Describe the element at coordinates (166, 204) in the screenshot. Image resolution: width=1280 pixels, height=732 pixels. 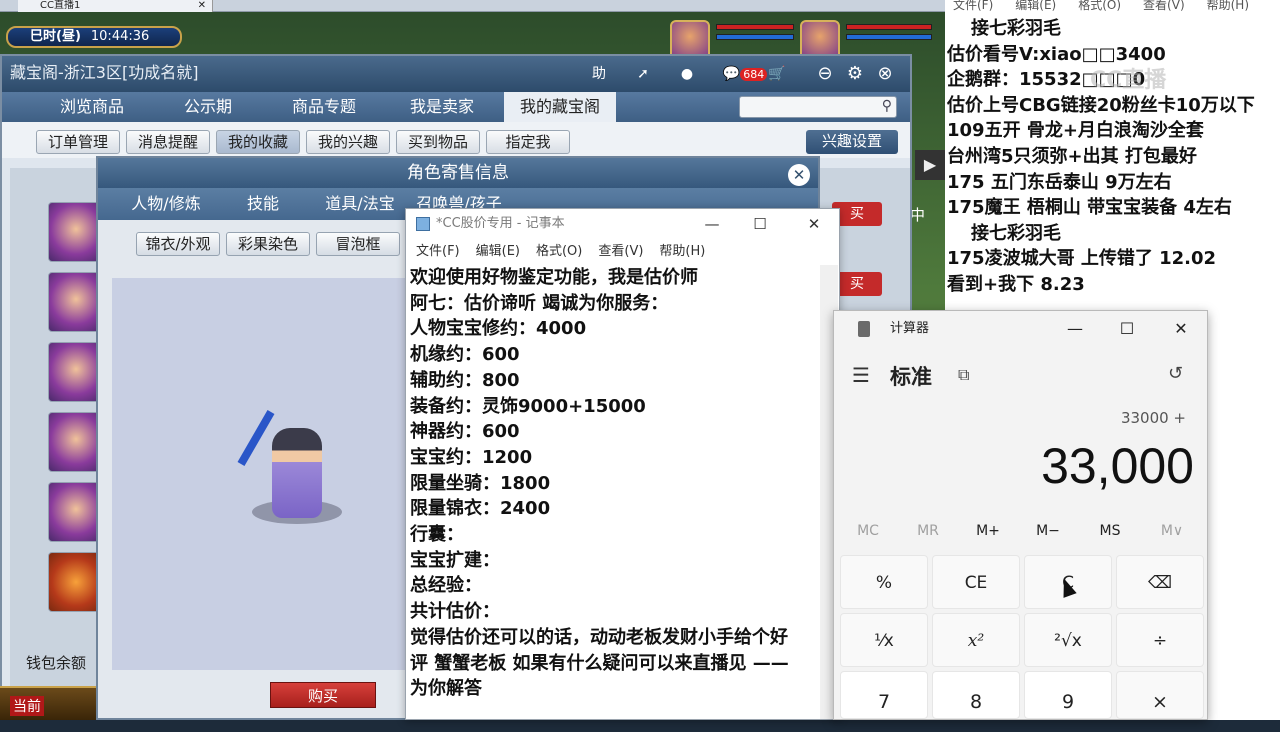
I see `tab-character: 人物/修炼` at that location.